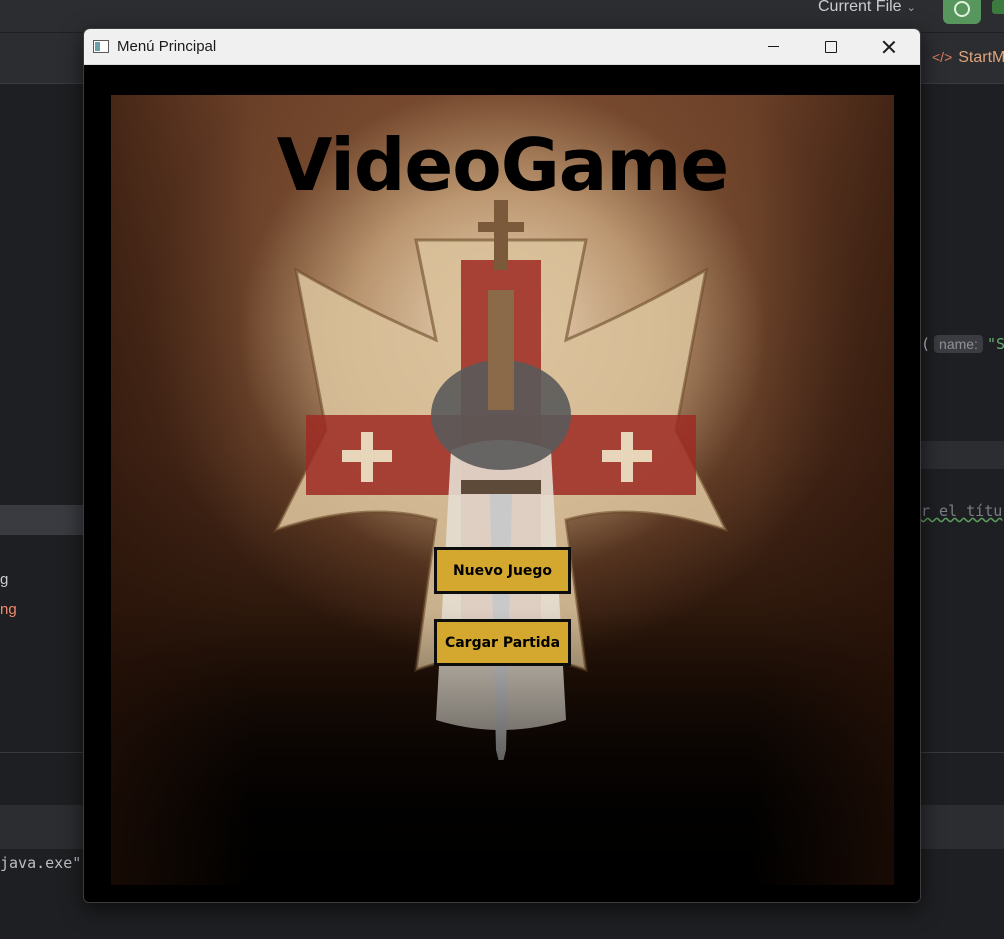 The width and height of the screenshot is (1004, 939). Describe the element at coordinates (962, 486) in the screenshot. I see `editor-panel` at that location.